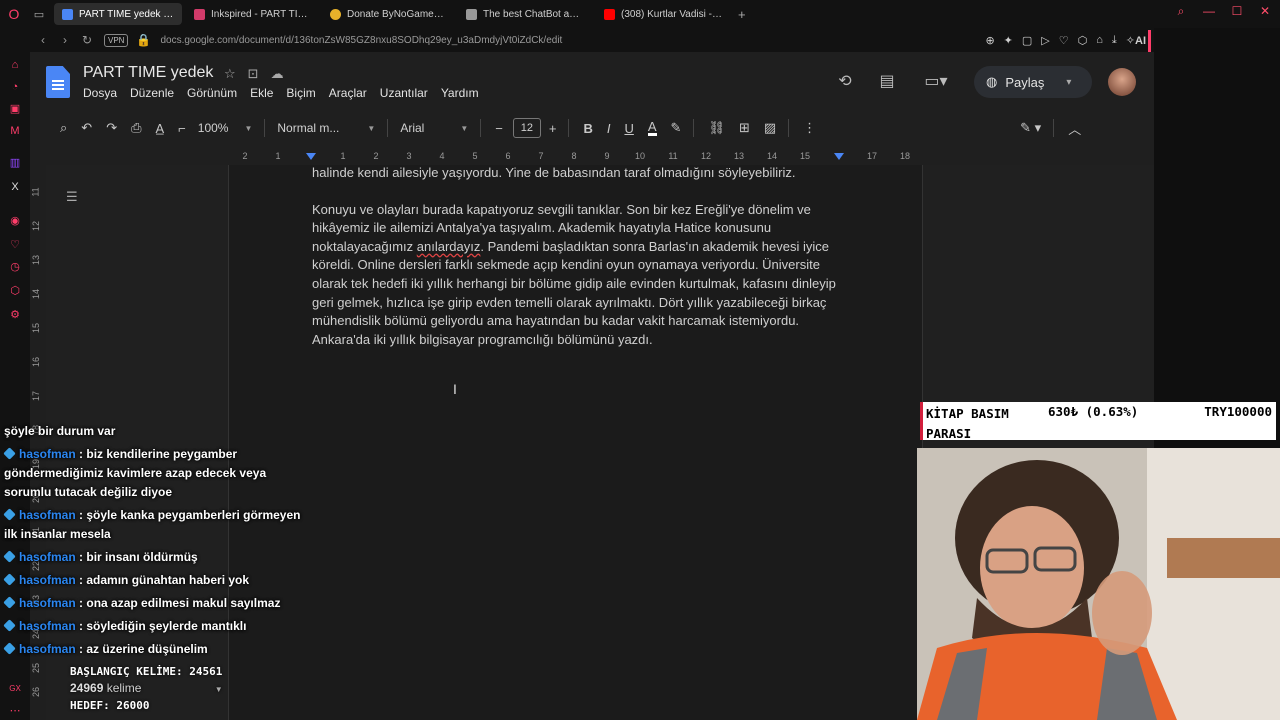 The height and width of the screenshot is (720, 1280). What do you see at coordinates (587, 128) in the screenshot?
I see `bold-icon: B` at bounding box center [587, 128].